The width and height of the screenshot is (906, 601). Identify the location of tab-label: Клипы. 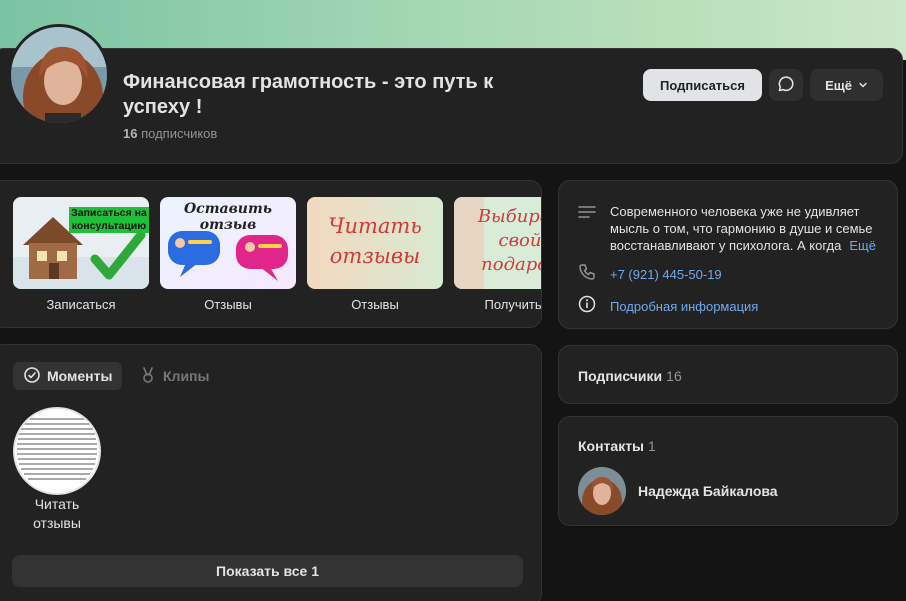
(186, 376).